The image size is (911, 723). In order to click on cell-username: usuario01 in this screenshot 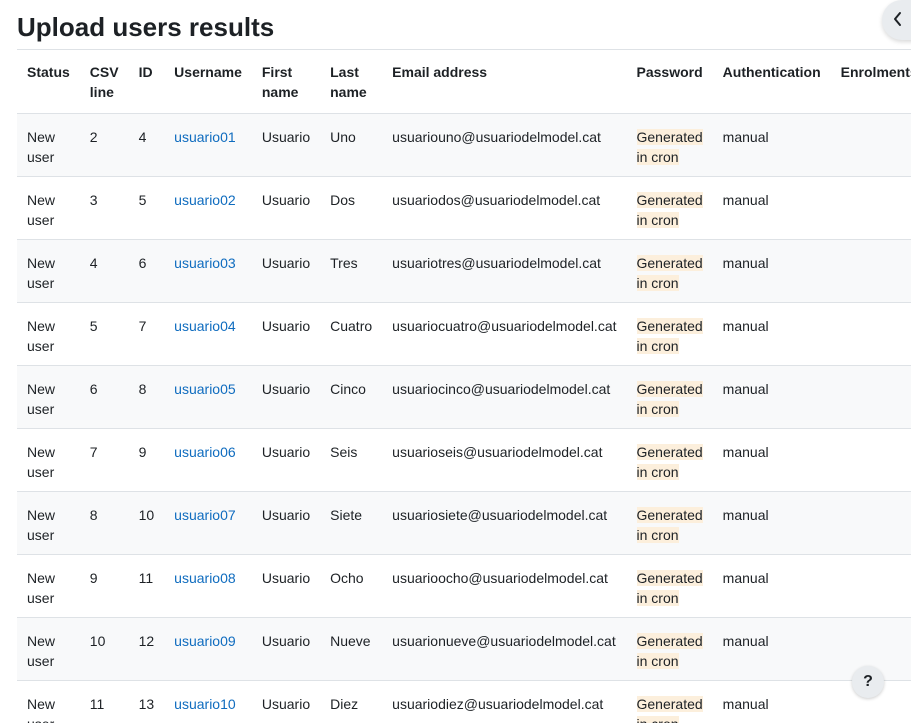, I will do `click(208, 145)`.